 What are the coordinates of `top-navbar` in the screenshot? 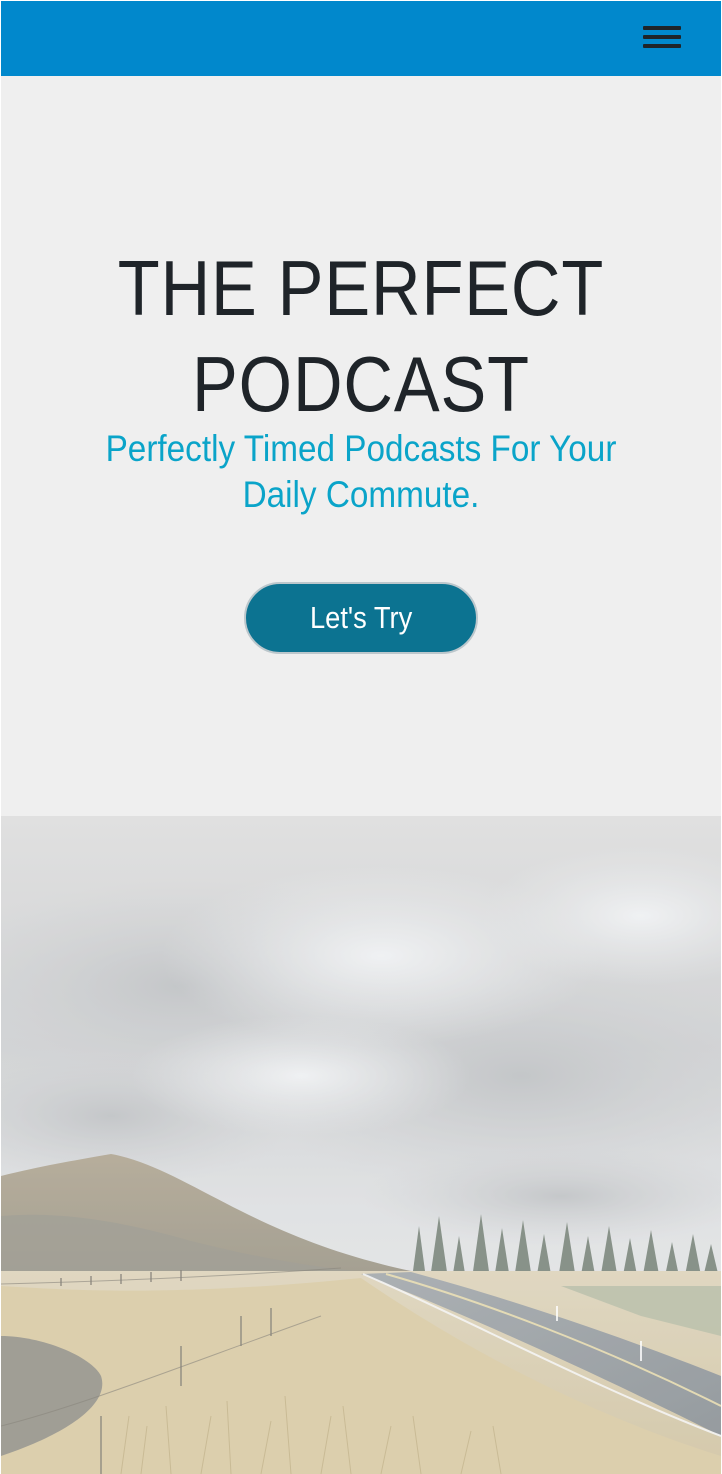 It's located at (361, 38).